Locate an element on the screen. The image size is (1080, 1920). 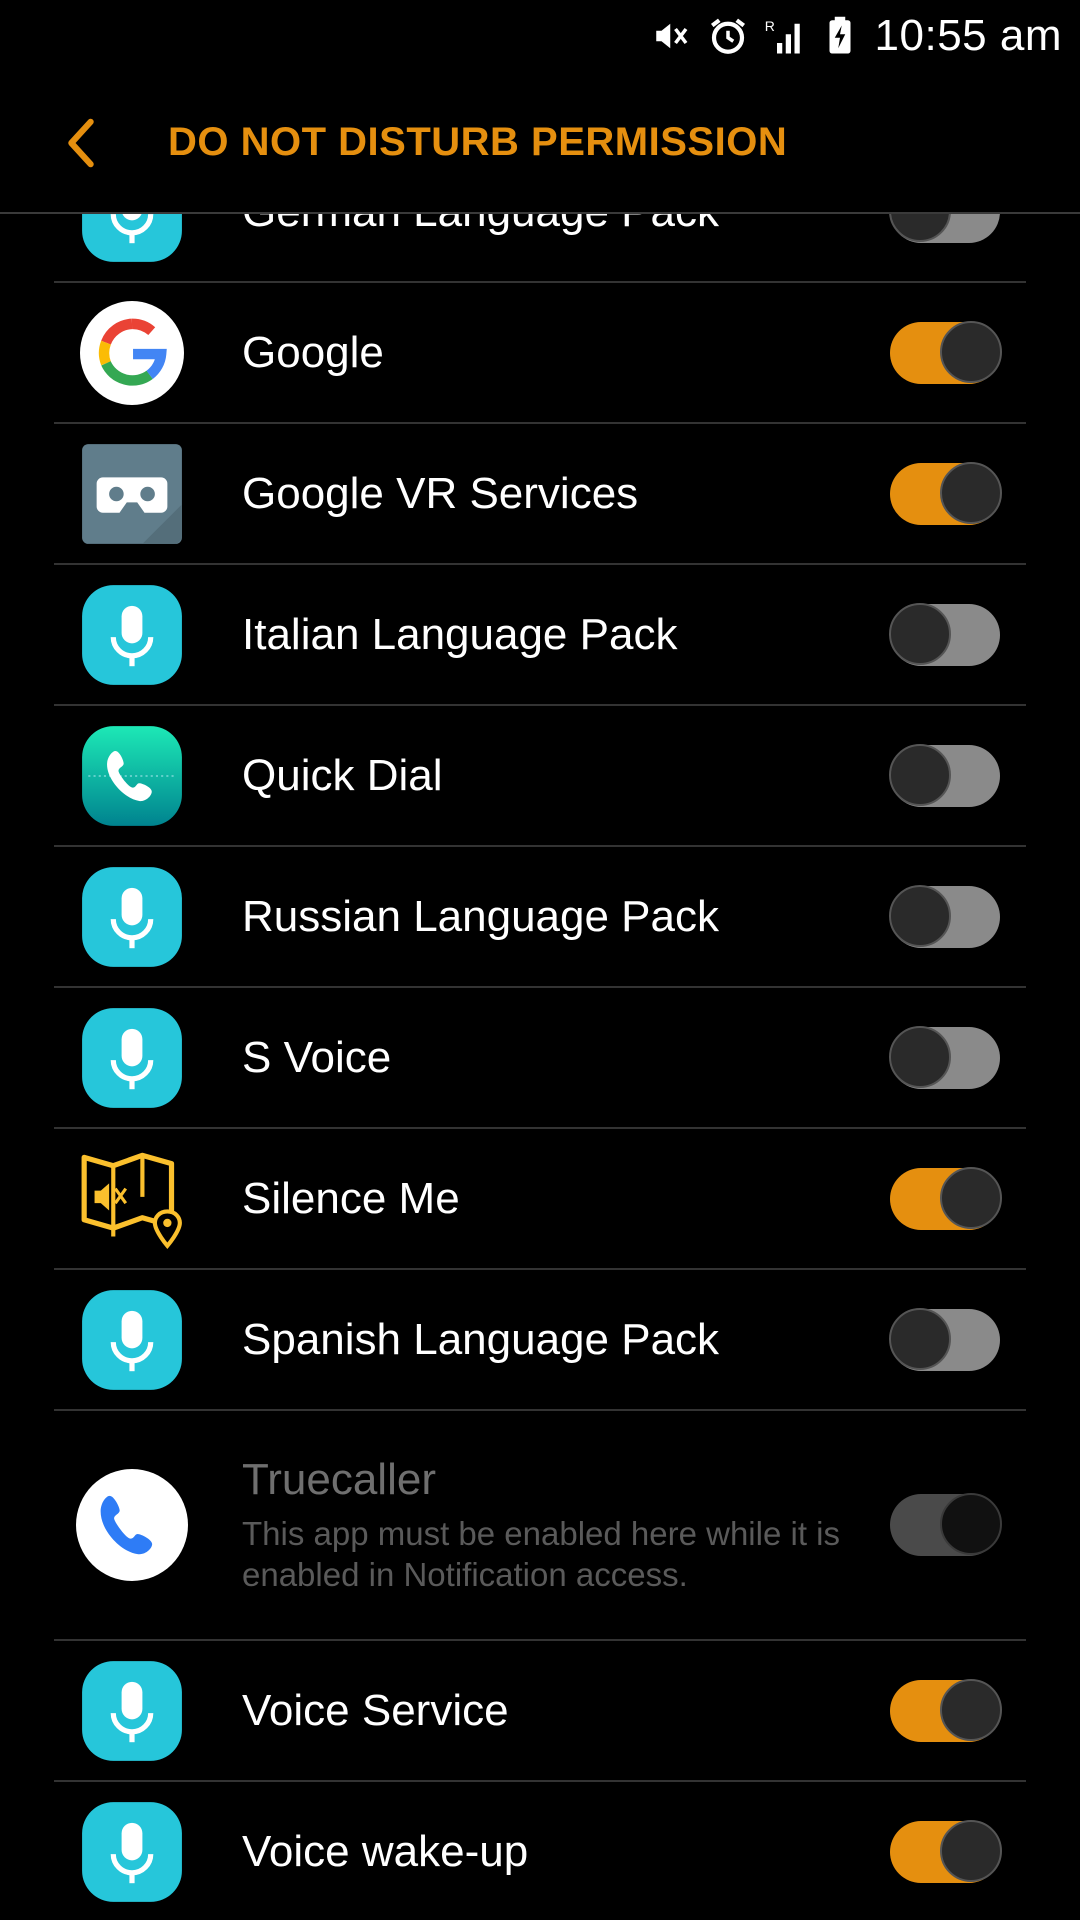
list-item-voice-service: Voice Service is located at coordinates (540, 1711).